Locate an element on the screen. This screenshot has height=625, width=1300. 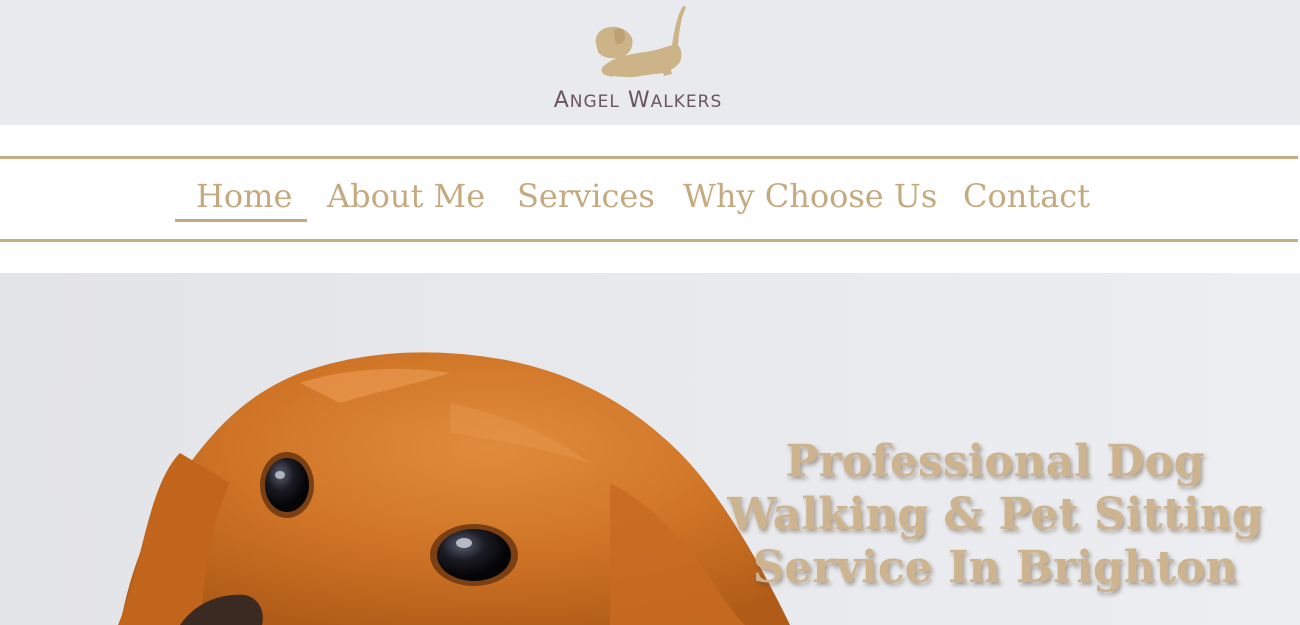
nav-bottom-rule is located at coordinates (649, 240).